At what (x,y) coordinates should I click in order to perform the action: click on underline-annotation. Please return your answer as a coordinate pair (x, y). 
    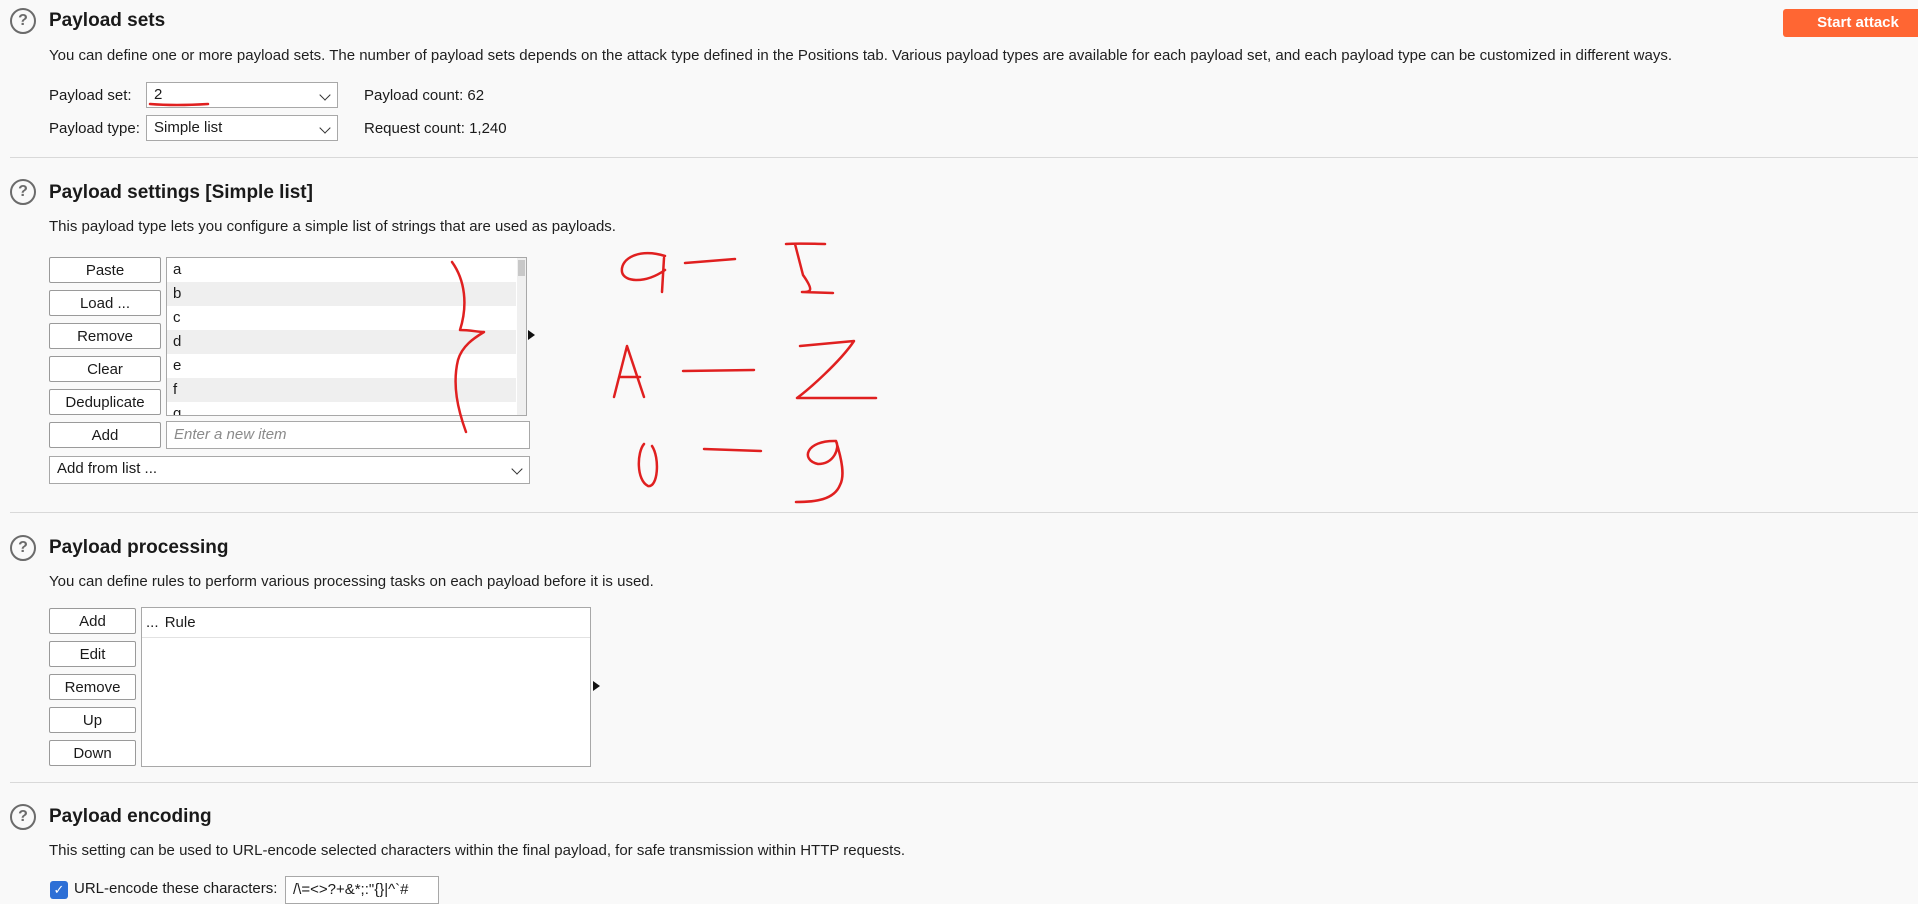
    Looking at the image, I should click on (179, 104).